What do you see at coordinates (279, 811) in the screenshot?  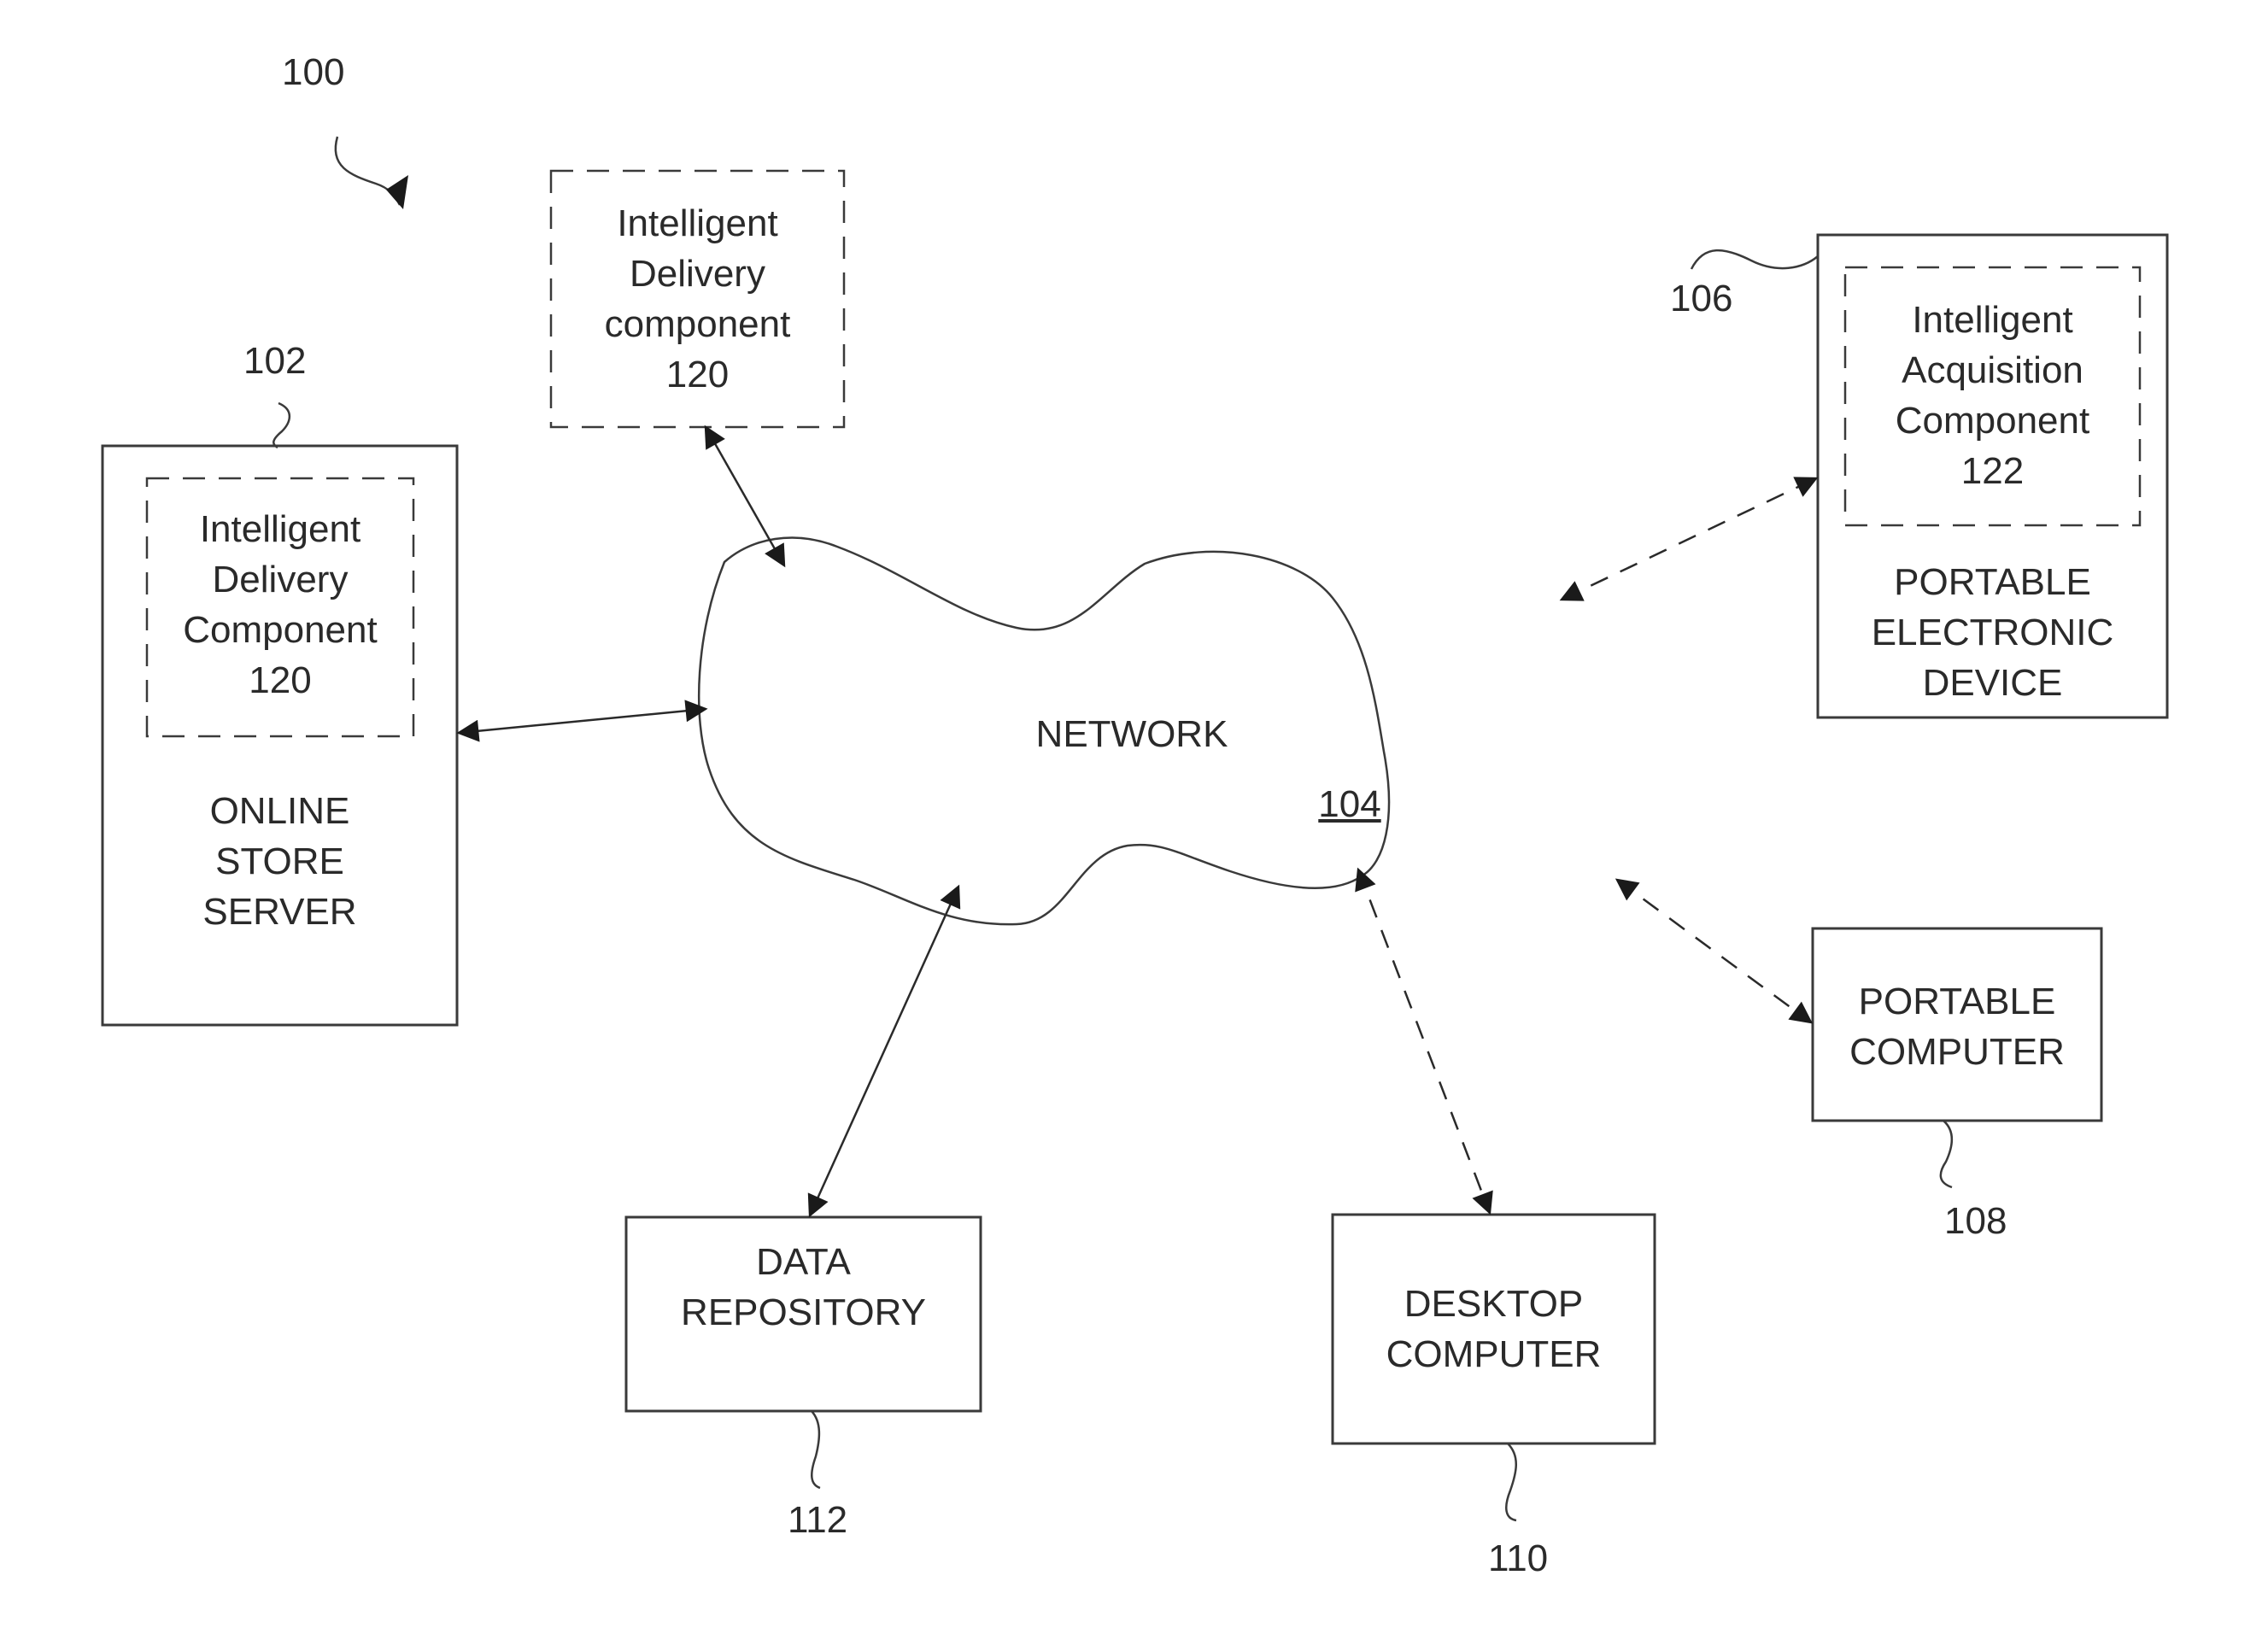 I see `server-line-1: ONLINE` at bounding box center [279, 811].